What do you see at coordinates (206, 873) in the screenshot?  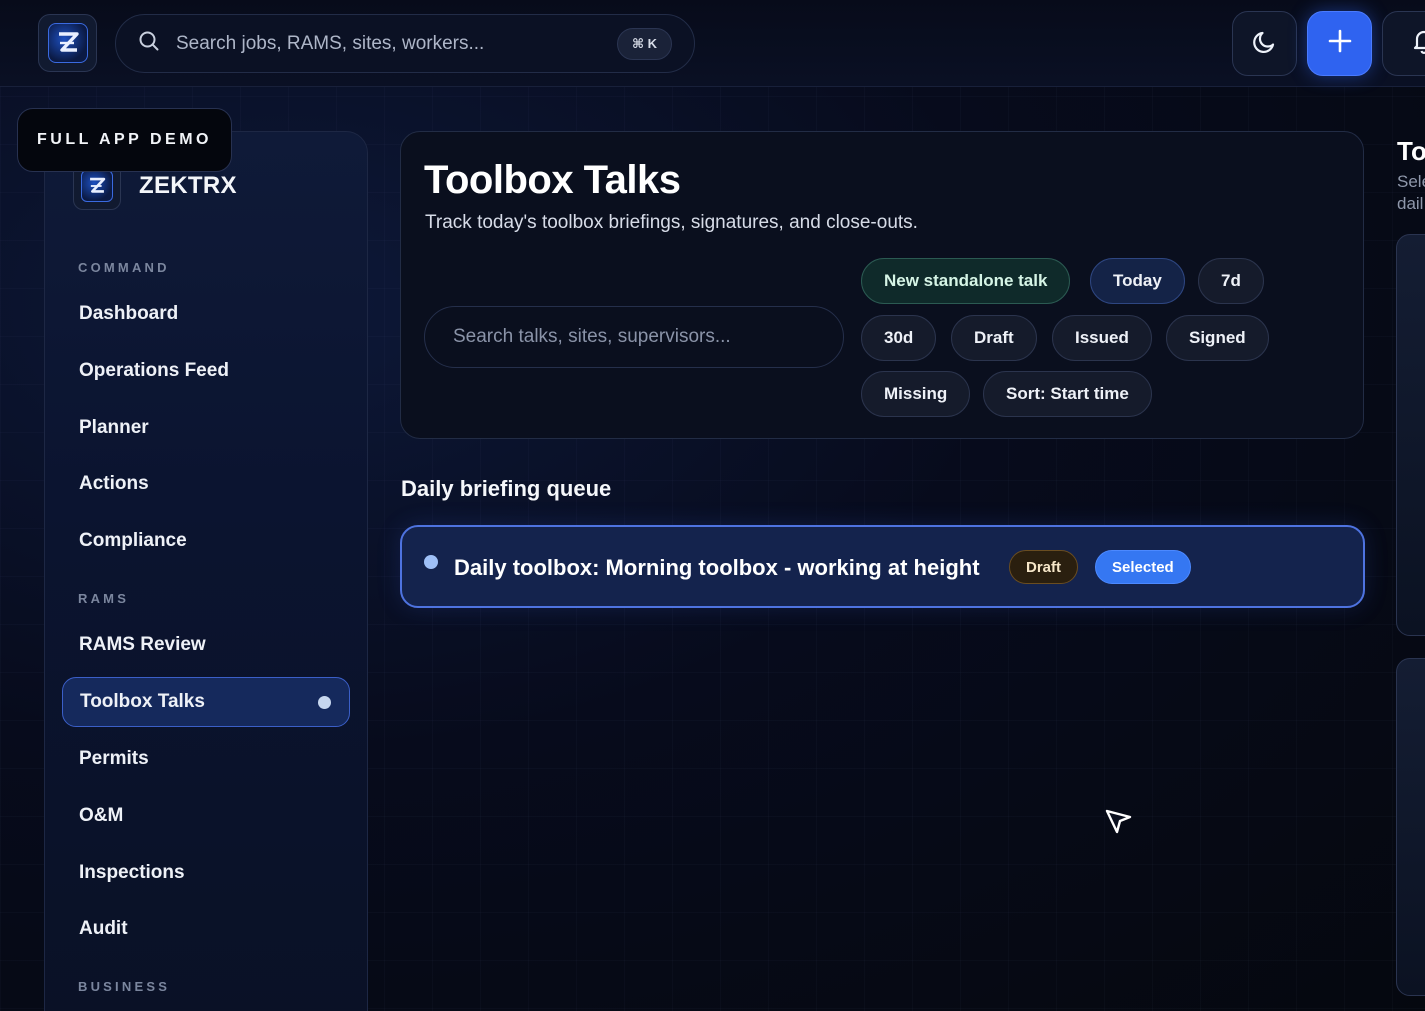 I see `sidebar-item-inspections: Inspections` at bounding box center [206, 873].